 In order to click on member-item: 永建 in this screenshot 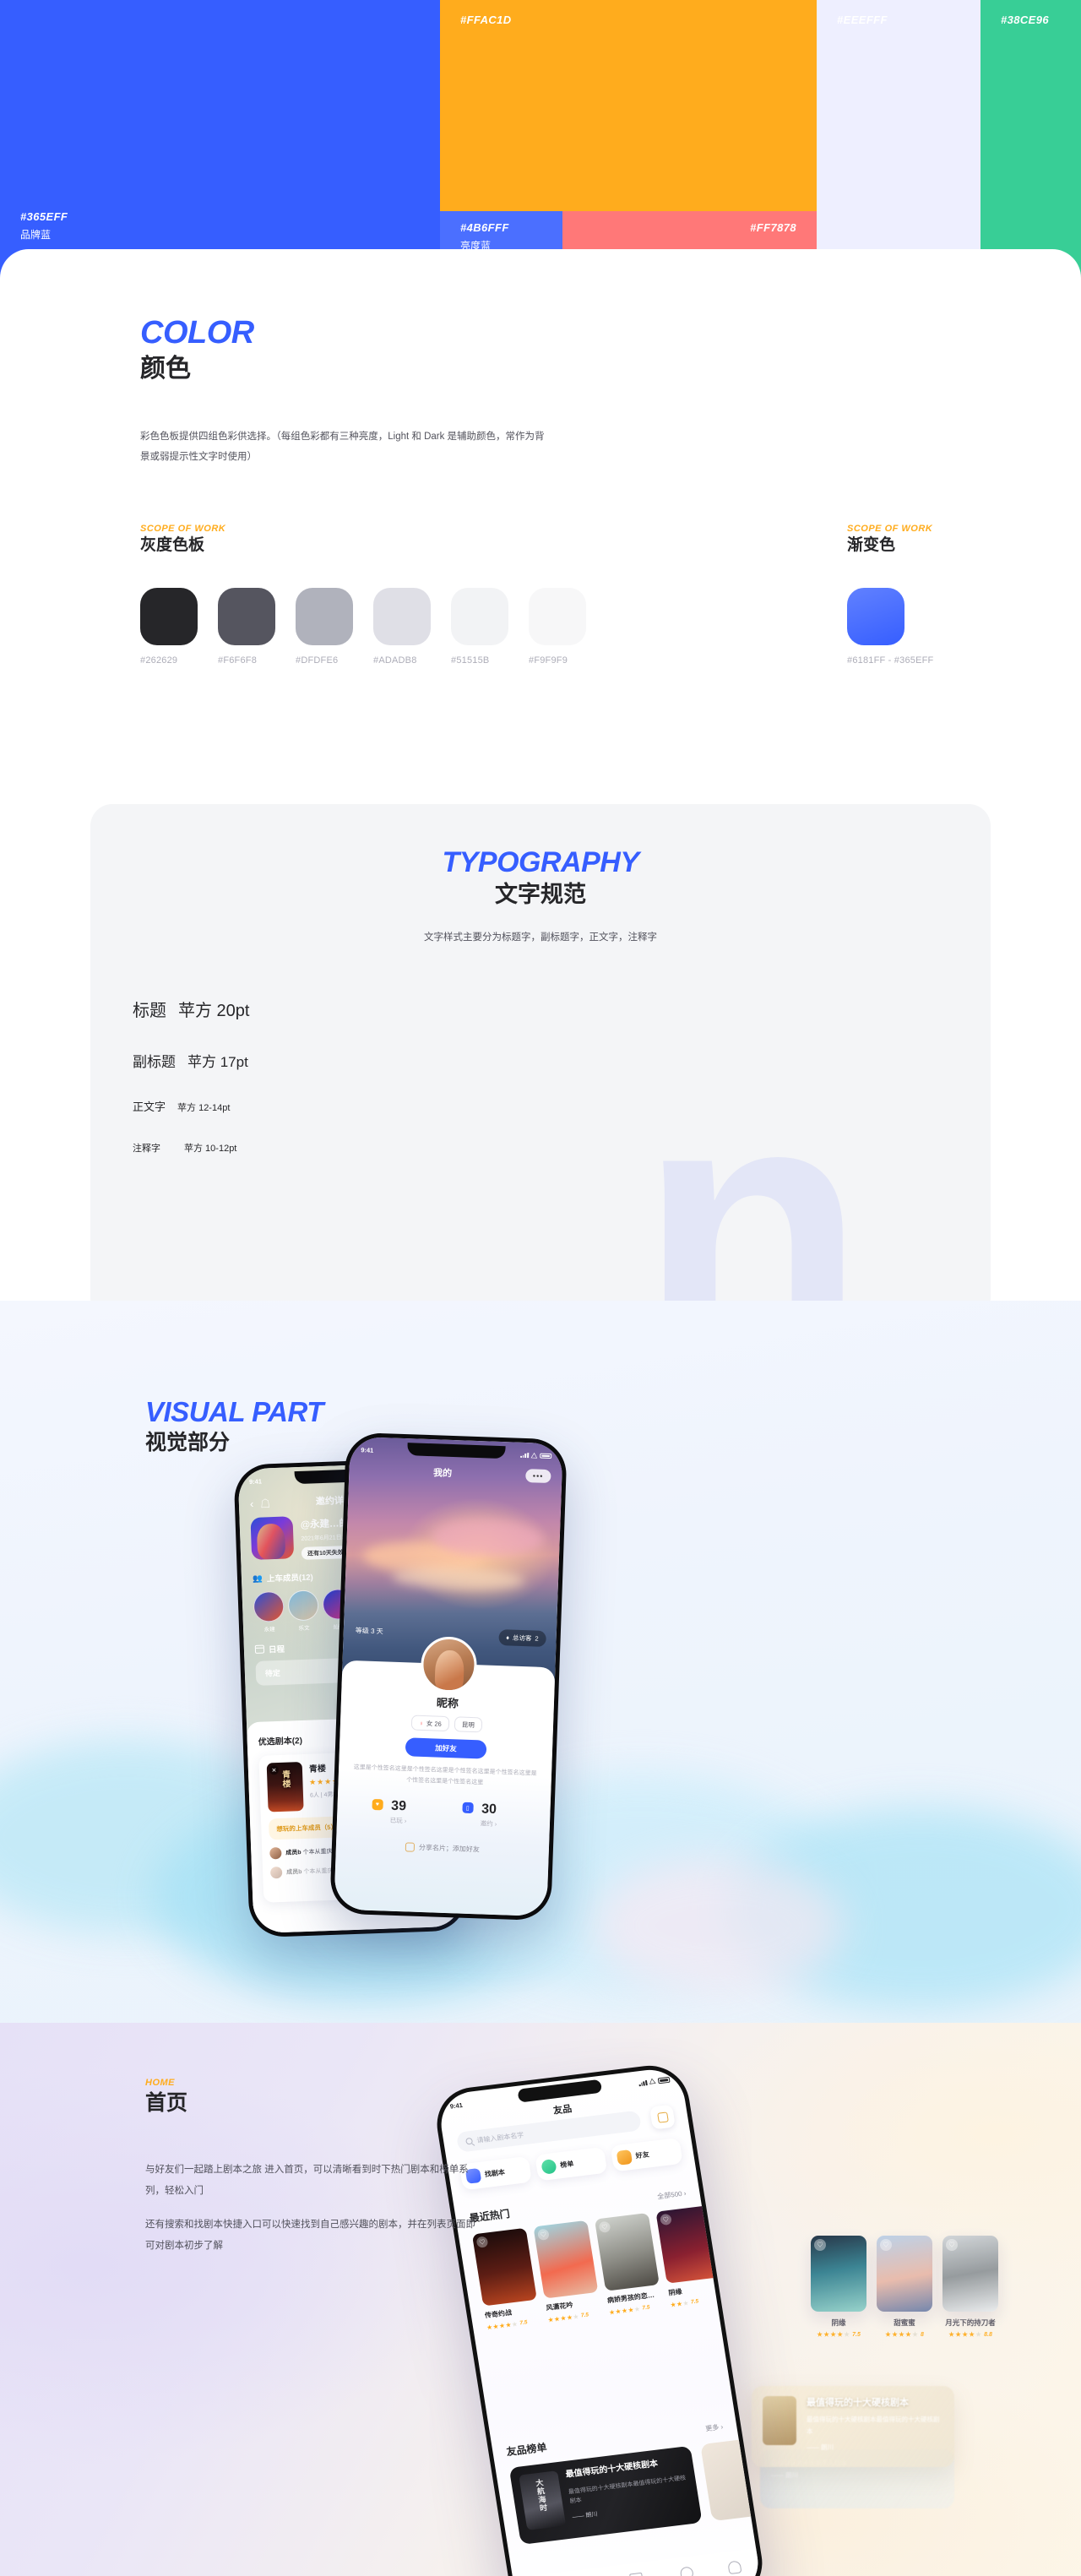, I will do `click(269, 1611)`.